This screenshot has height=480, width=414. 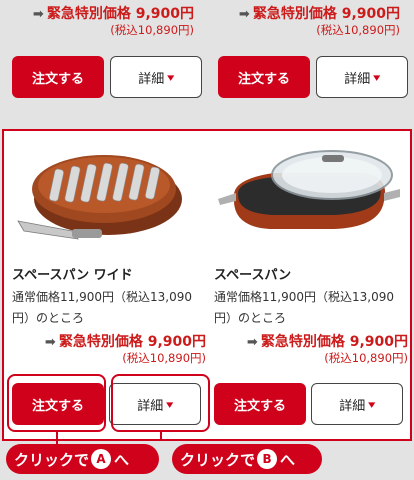 What do you see at coordinates (101, 459) in the screenshot?
I see `letter-a-badge: A` at bounding box center [101, 459].